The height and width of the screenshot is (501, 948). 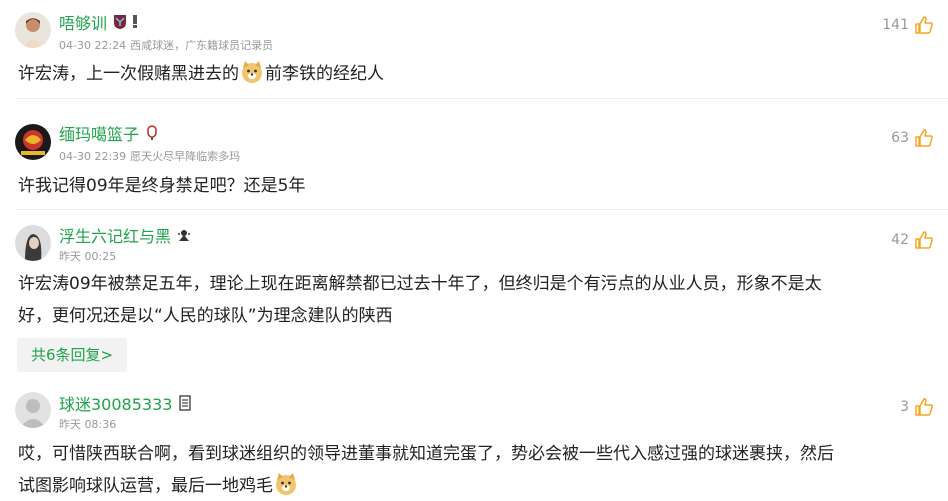 I want to click on comment-time: 昨天 00:25, so click(x=88, y=256).